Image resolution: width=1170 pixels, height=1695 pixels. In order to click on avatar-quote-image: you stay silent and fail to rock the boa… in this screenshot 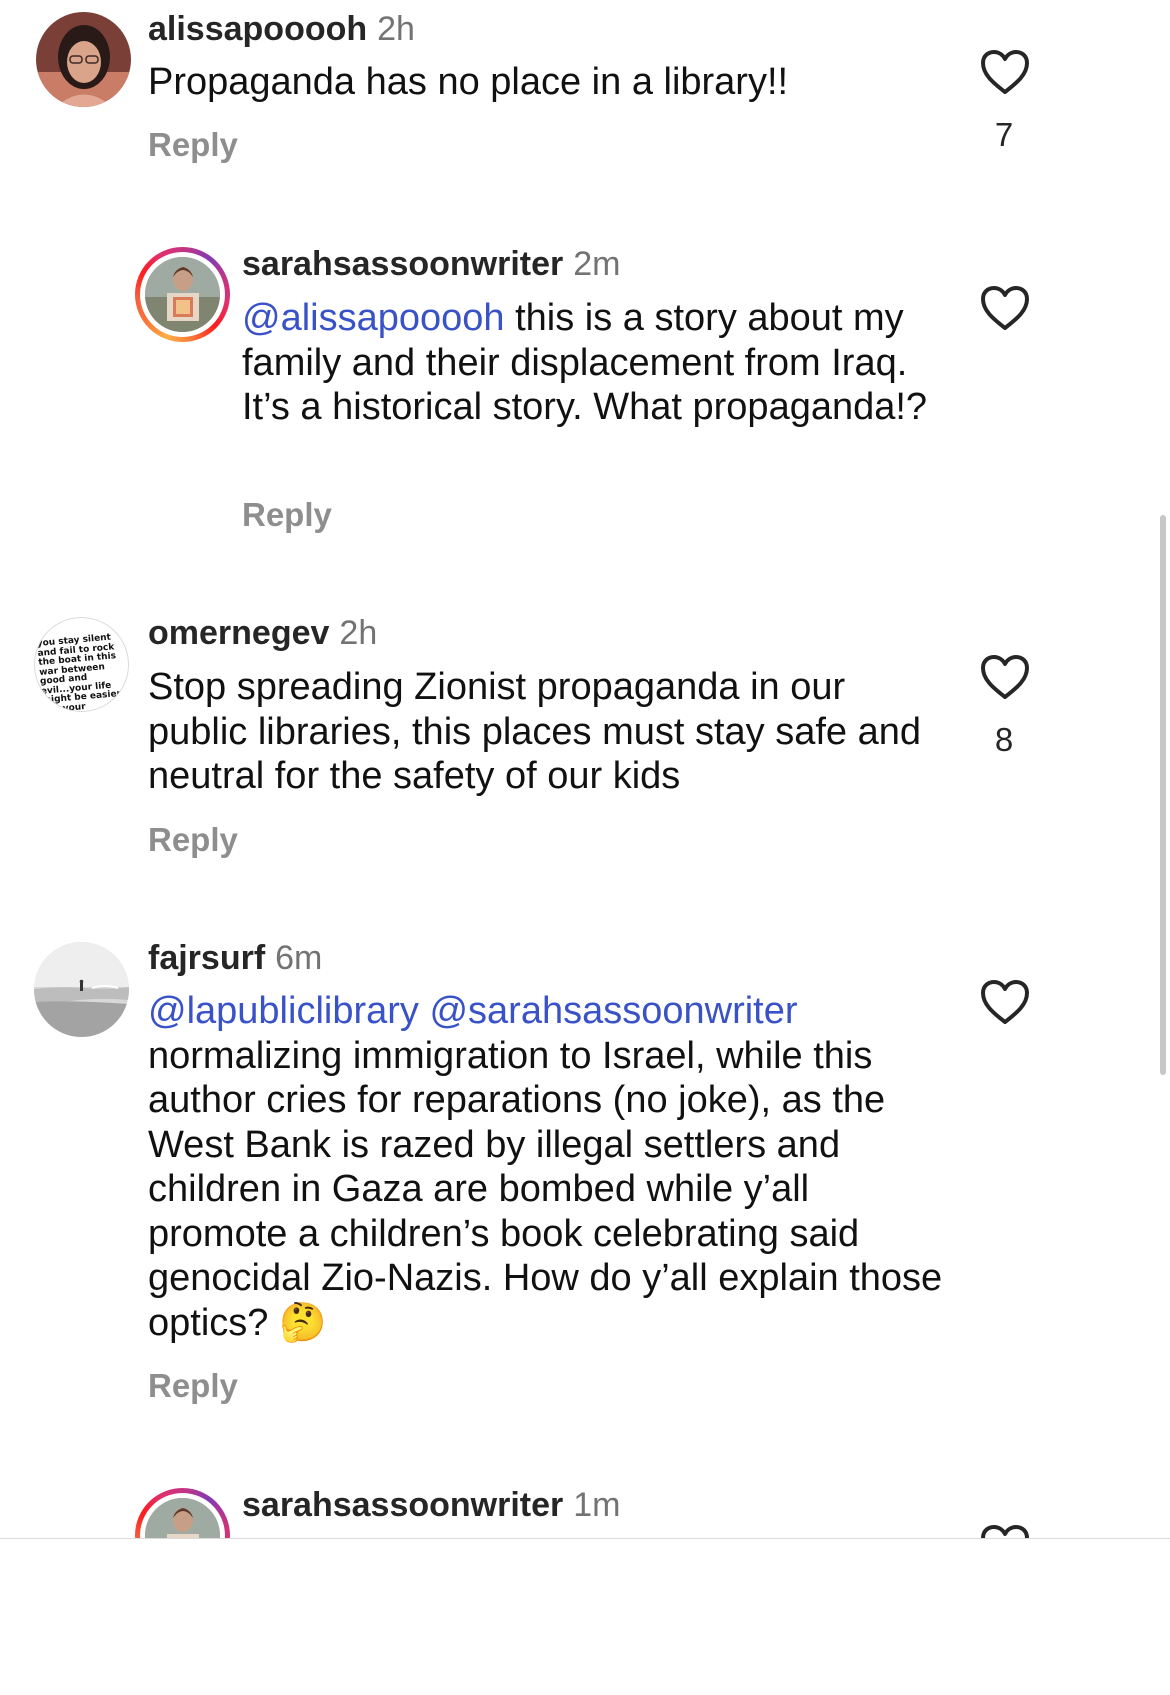, I will do `click(80, 672)`.